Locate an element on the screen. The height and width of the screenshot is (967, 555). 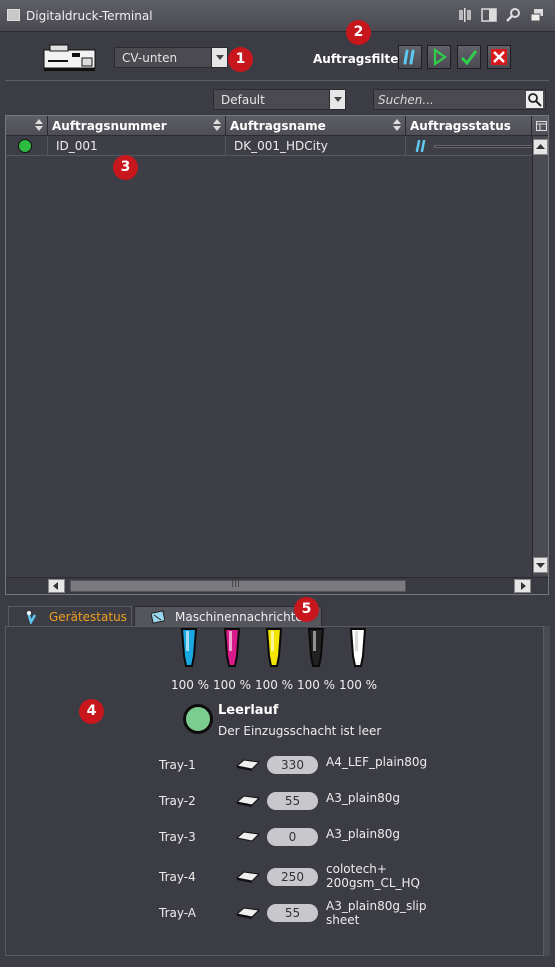
search-box is located at coordinates (459, 99).